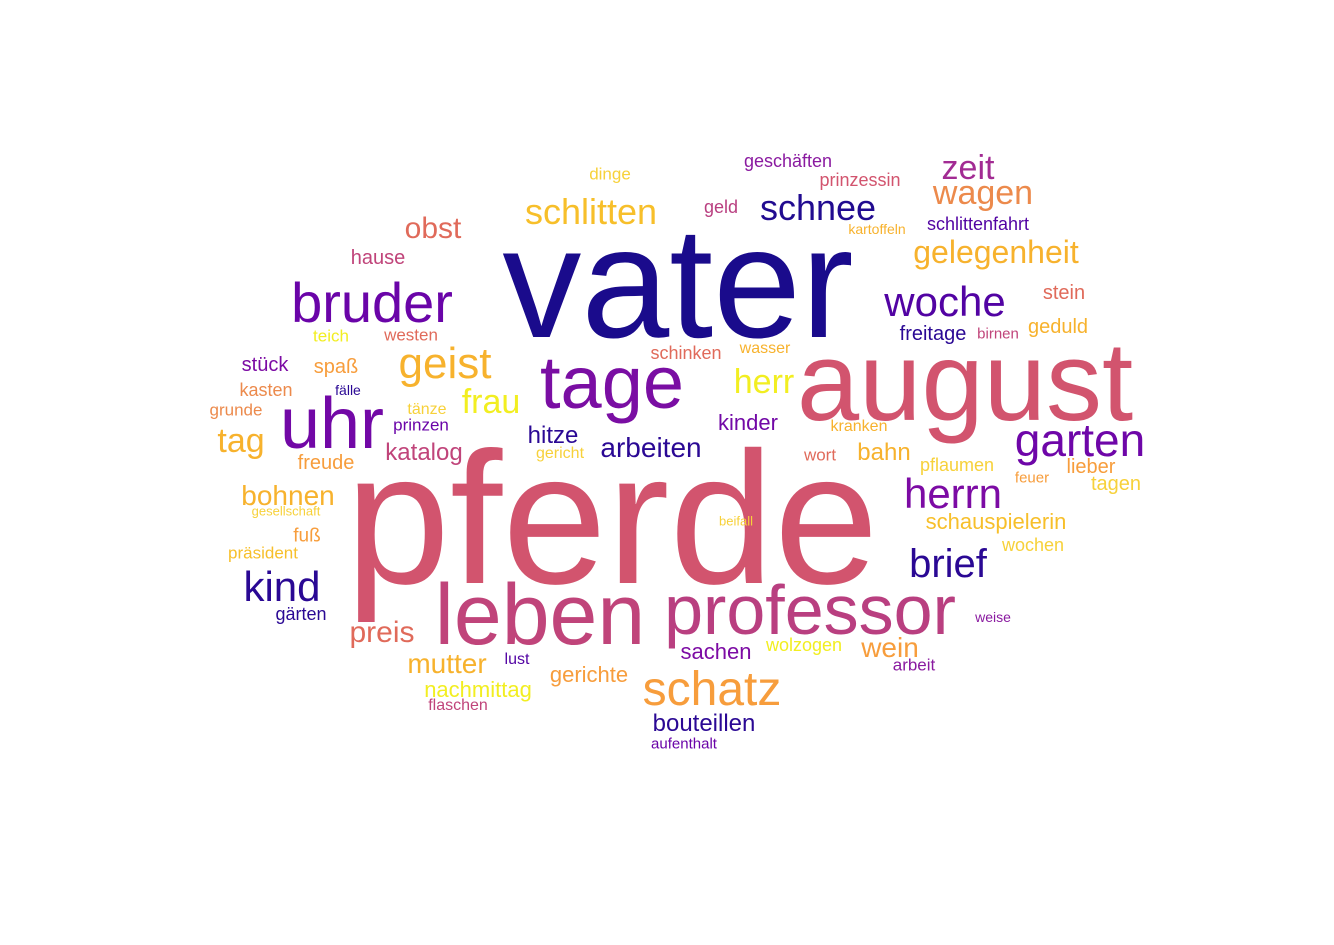 Image resolution: width=1334 pixels, height=945 pixels. I want to click on word-kasten: kasten, so click(266, 390).